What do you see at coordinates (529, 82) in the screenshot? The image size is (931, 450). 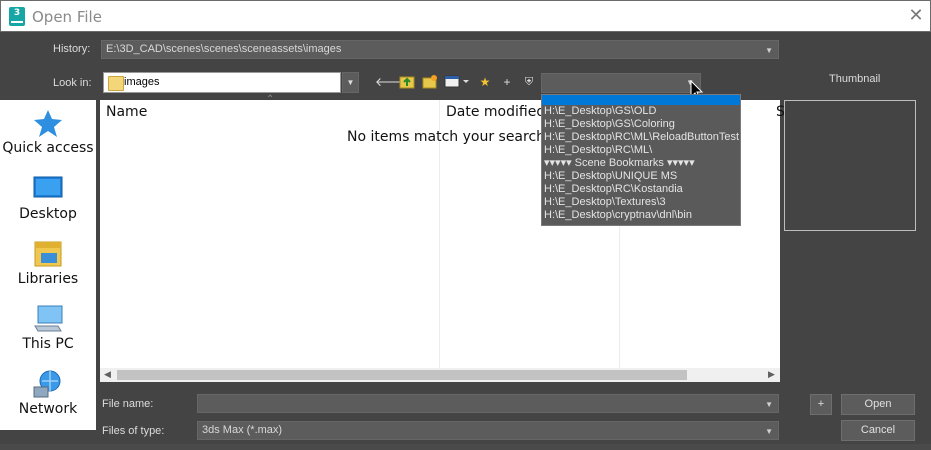 I see `shield-icon: ⛨` at bounding box center [529, 82].